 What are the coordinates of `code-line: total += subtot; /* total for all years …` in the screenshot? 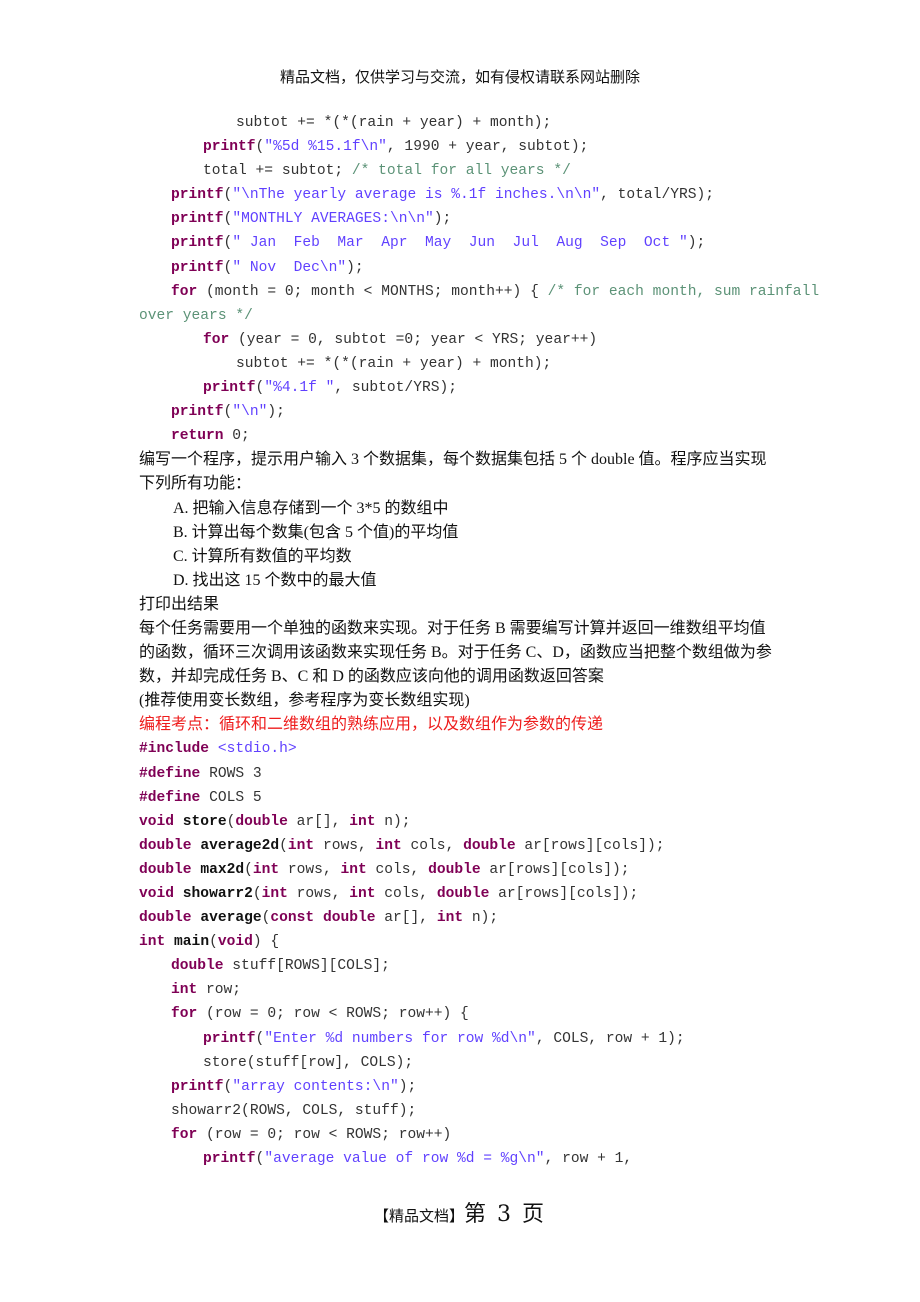 It's located at (464, 171).